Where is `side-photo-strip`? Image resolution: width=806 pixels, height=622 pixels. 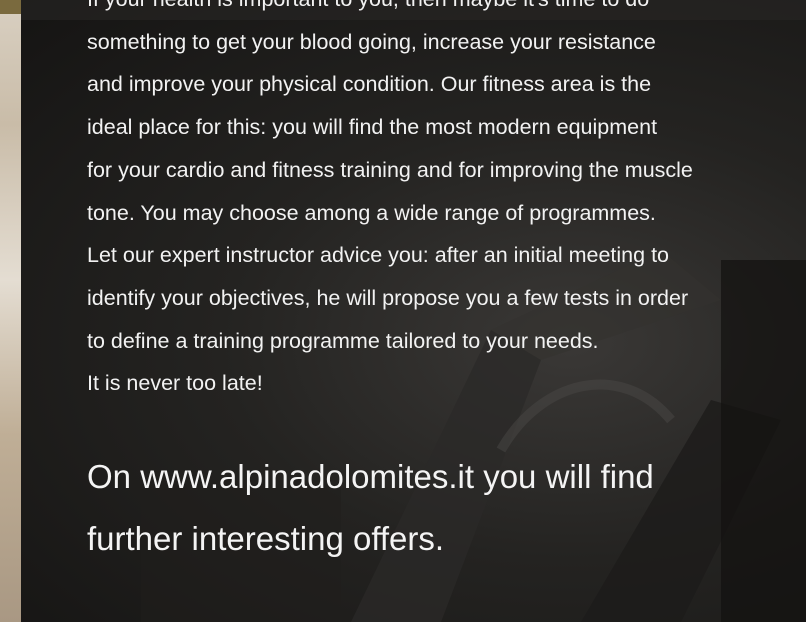 side-photo-strip is located at coordinates (10, 311).